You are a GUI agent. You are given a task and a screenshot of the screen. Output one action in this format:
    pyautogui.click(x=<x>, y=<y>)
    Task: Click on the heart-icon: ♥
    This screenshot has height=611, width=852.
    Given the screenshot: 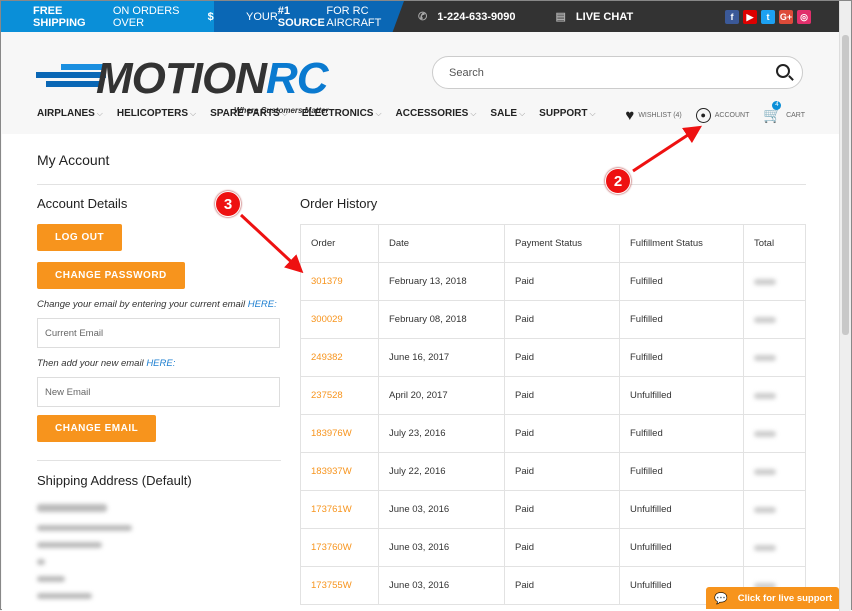 What is the action you would take?
    pyautogui.click(x=630, y=115)
    